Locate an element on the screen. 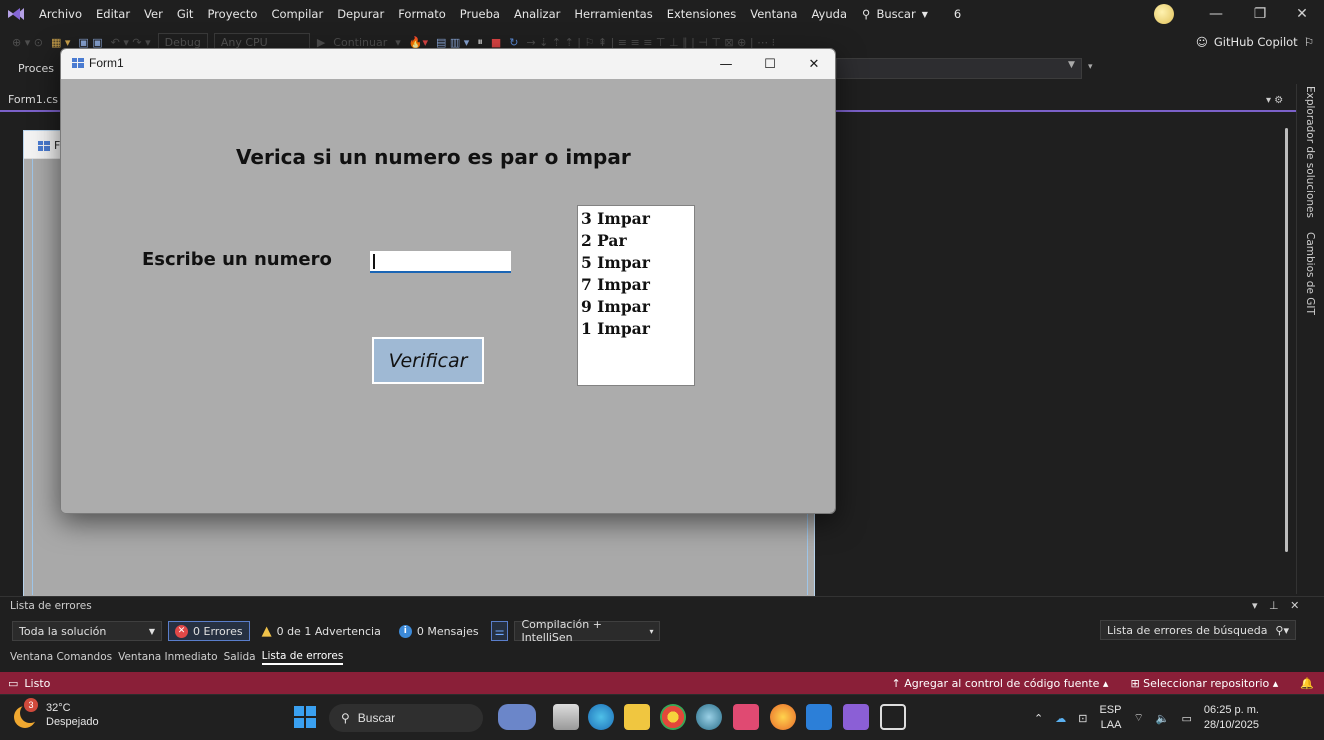 The image size is (1324, 740). menu-proyecto: Proyecto is located at coordinates (232, 14).